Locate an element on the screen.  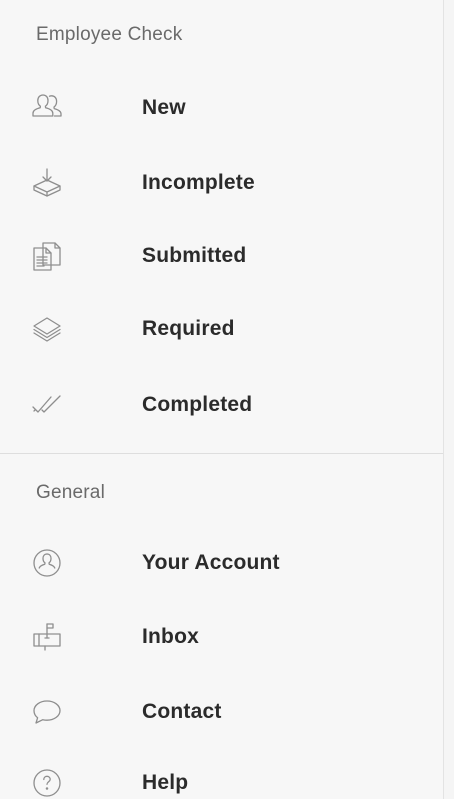
nav-item-required: Required is located at coordinates (221, 329).